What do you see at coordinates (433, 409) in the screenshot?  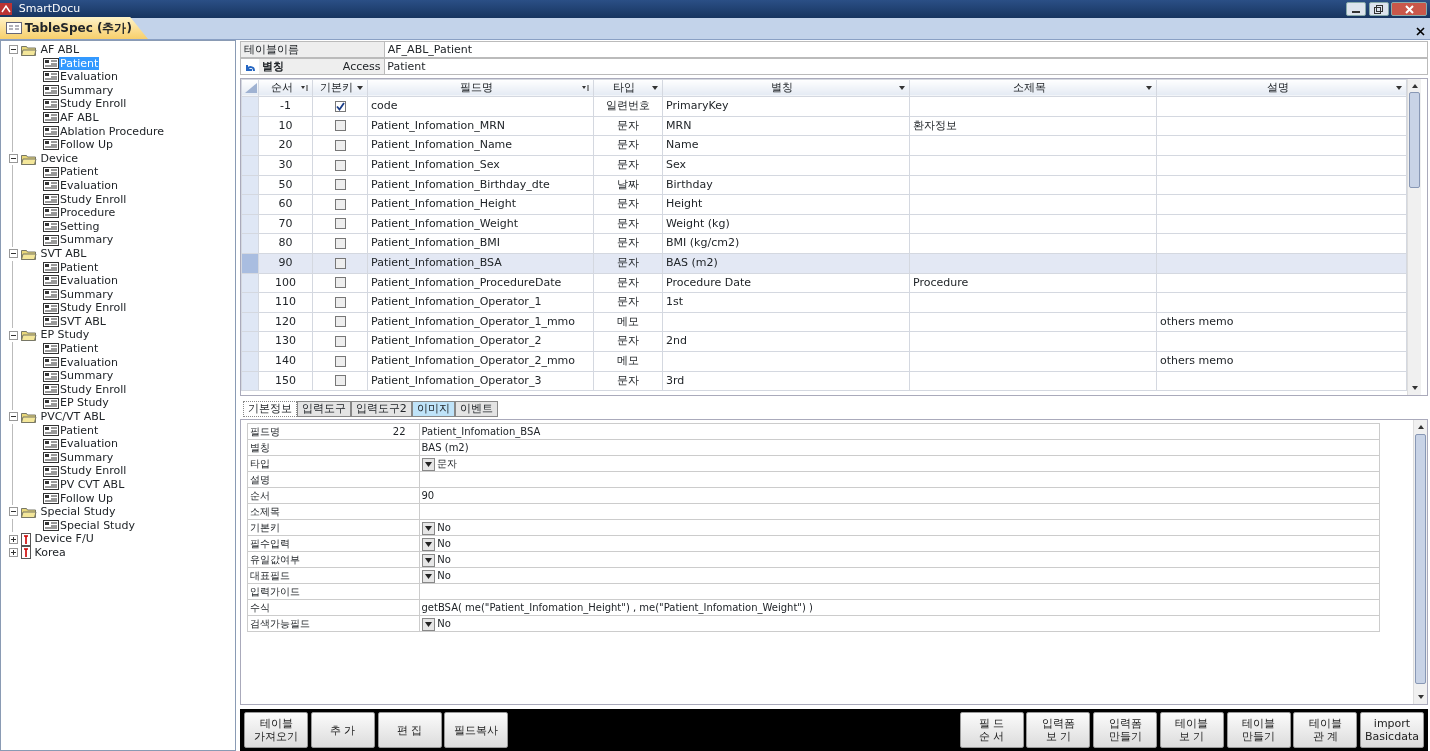 I see `tab: 이미지` at bounding box center [433, 409].